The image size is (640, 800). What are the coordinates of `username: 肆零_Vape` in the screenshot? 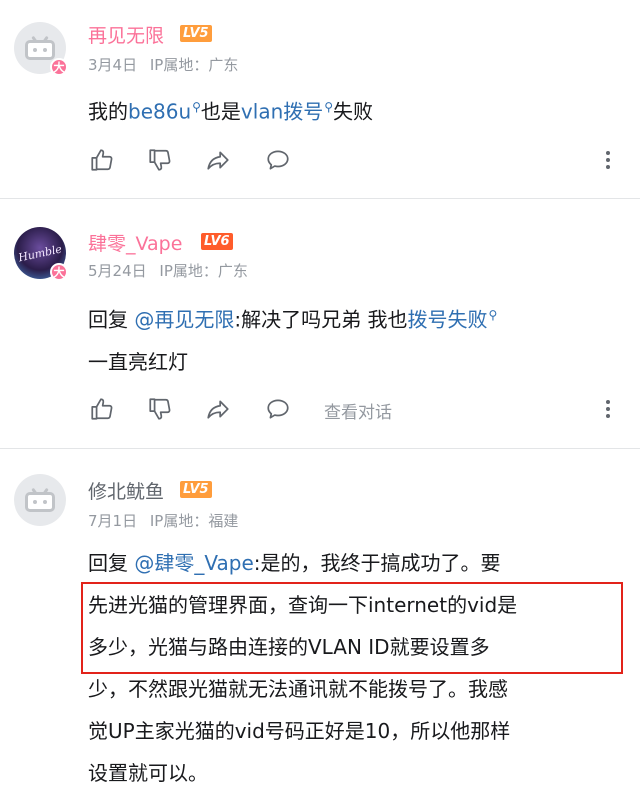 It's located at (135, 242).